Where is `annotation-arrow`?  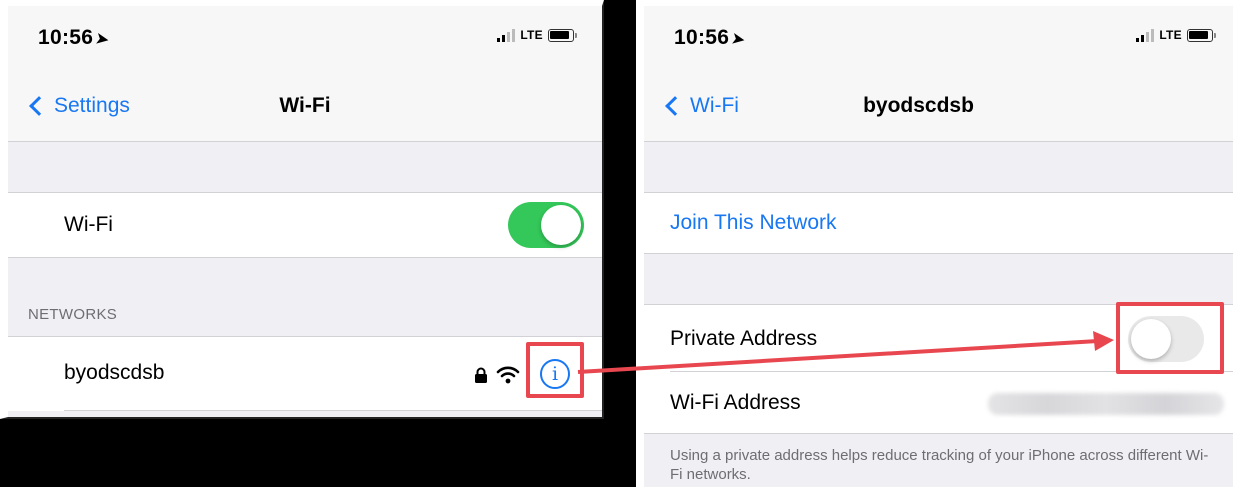
annotation-arrow is located at coordinates (845, 352).